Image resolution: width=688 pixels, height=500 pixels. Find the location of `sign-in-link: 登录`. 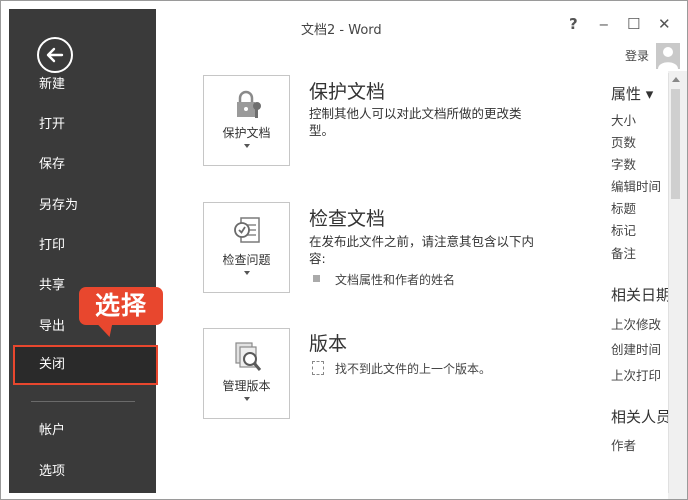

sign-in-link: 登录 is located at coordinates (637, 55).